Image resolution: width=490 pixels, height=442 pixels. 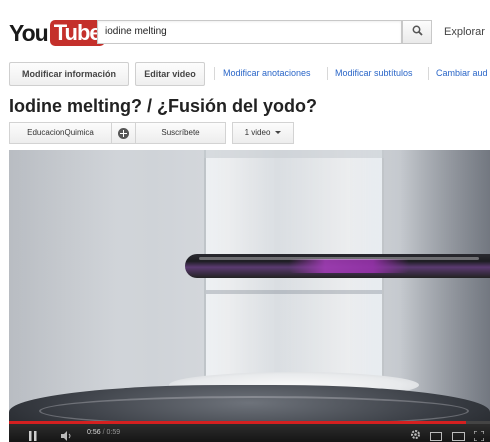 What do you see at coordinates (458, 435) in the screenshot?
I see `large-player-icon` at bounding box center [458, 435].